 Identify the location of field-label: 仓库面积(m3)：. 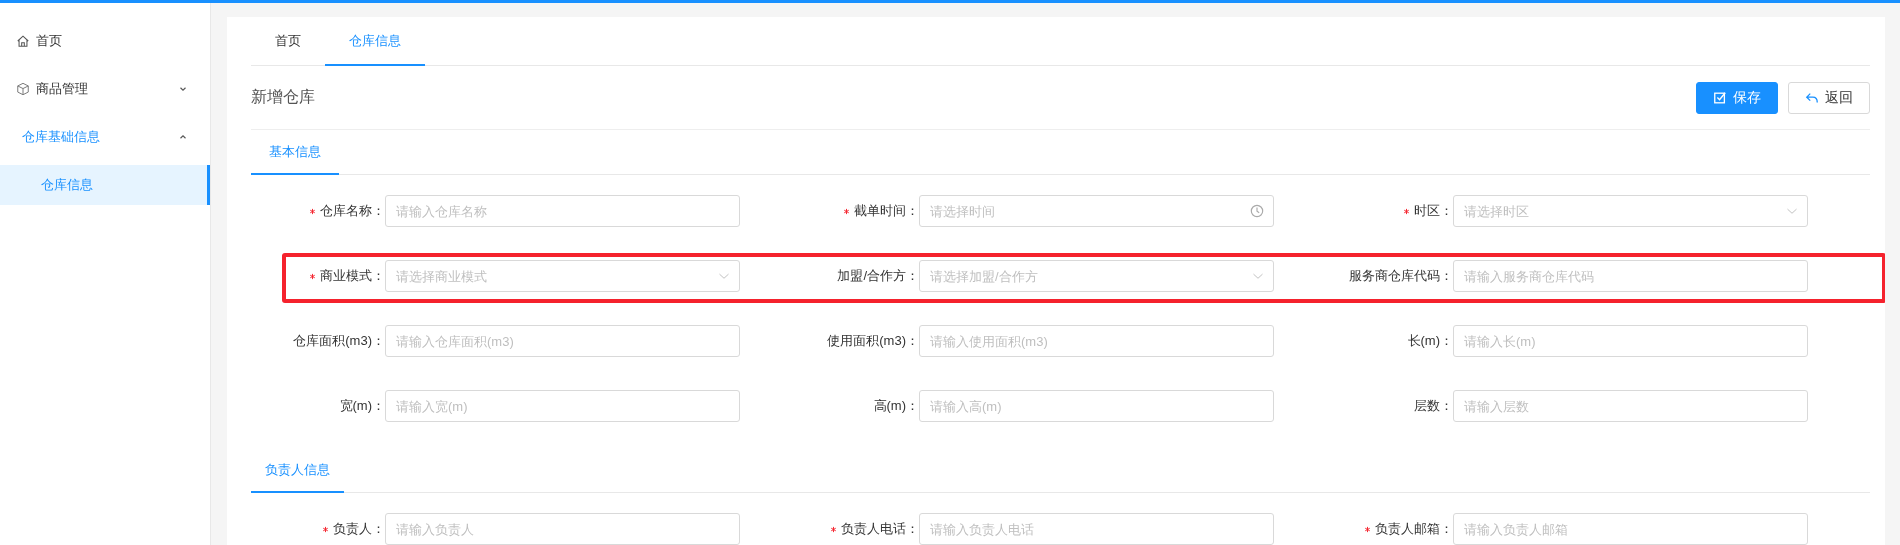
(339, 341).